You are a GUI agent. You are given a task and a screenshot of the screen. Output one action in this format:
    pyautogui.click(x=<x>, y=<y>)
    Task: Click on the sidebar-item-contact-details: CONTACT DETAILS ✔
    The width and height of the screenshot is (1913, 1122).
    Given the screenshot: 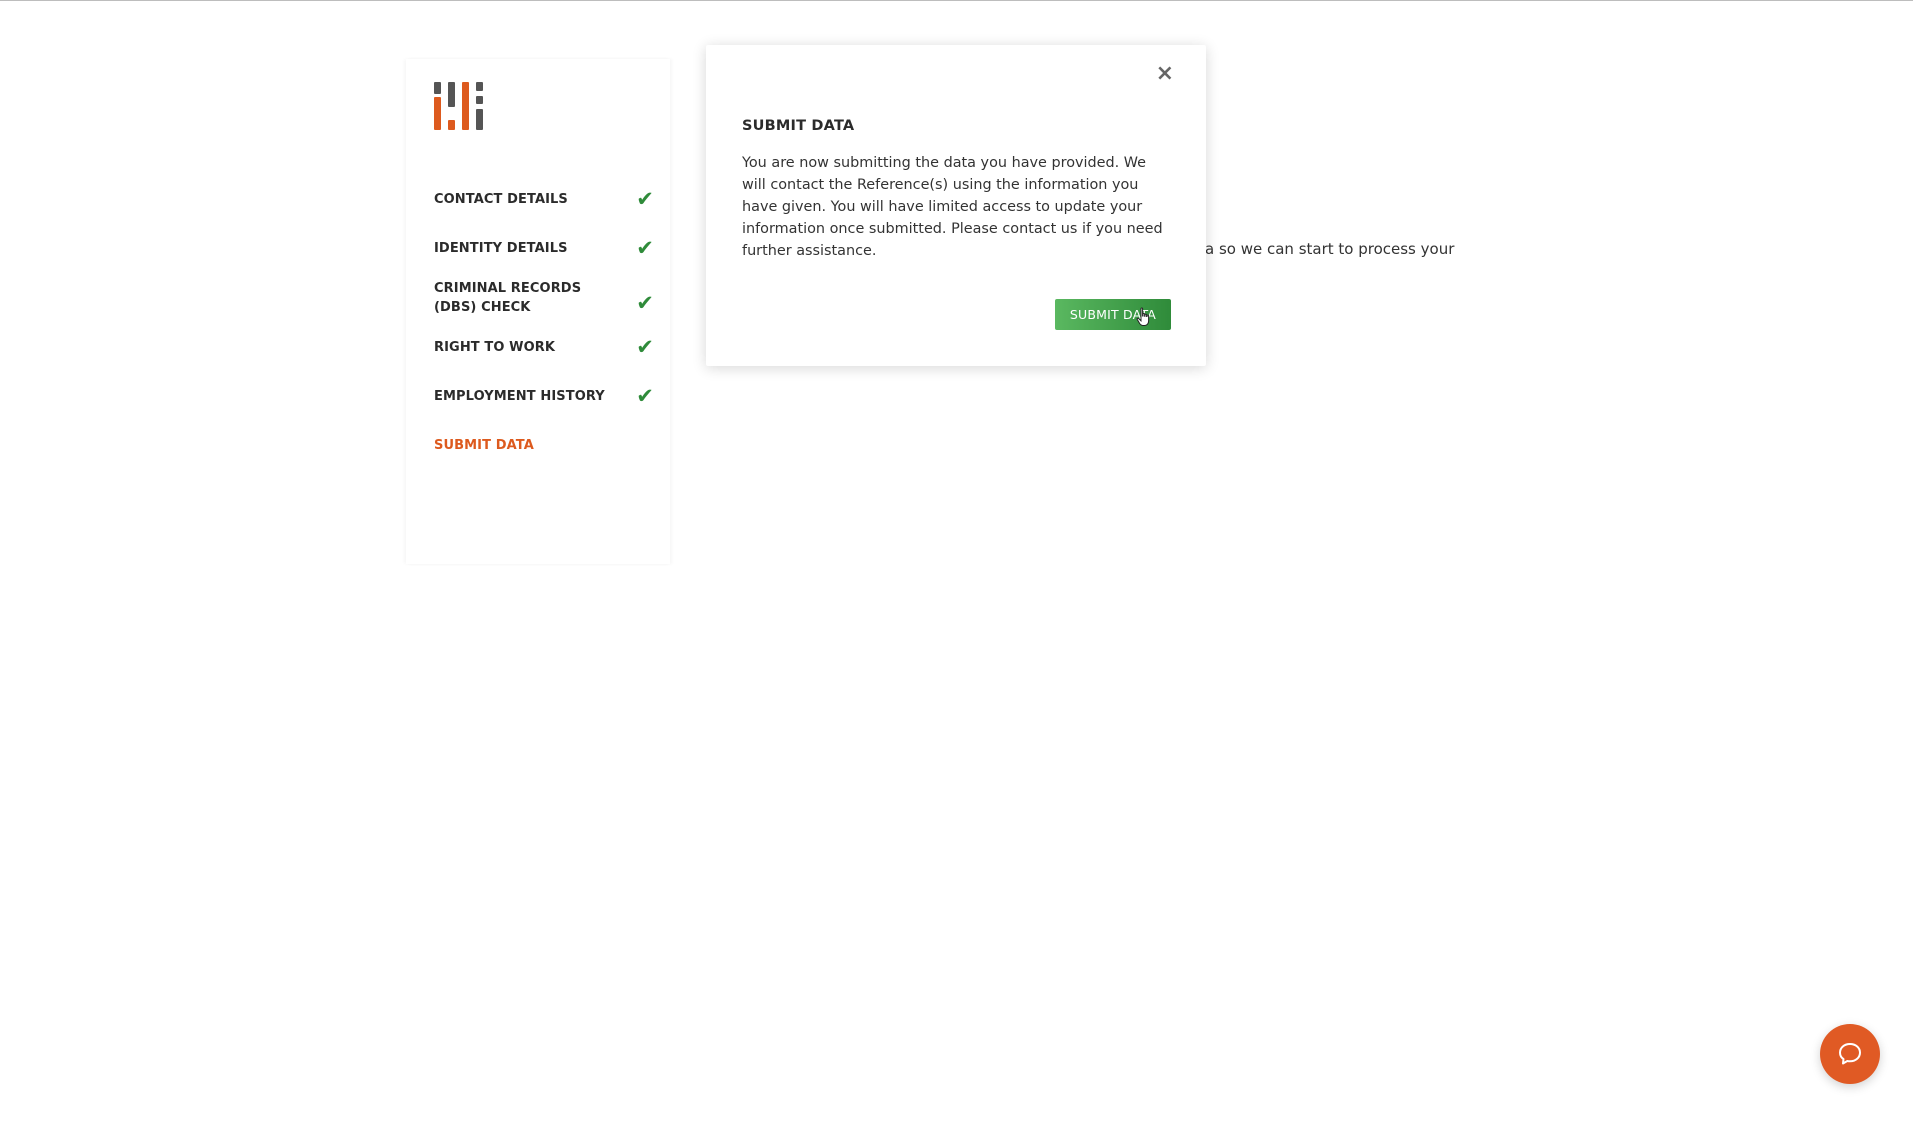 What is the action you would take?
    pyautogui.click(x=544, y=199)
    